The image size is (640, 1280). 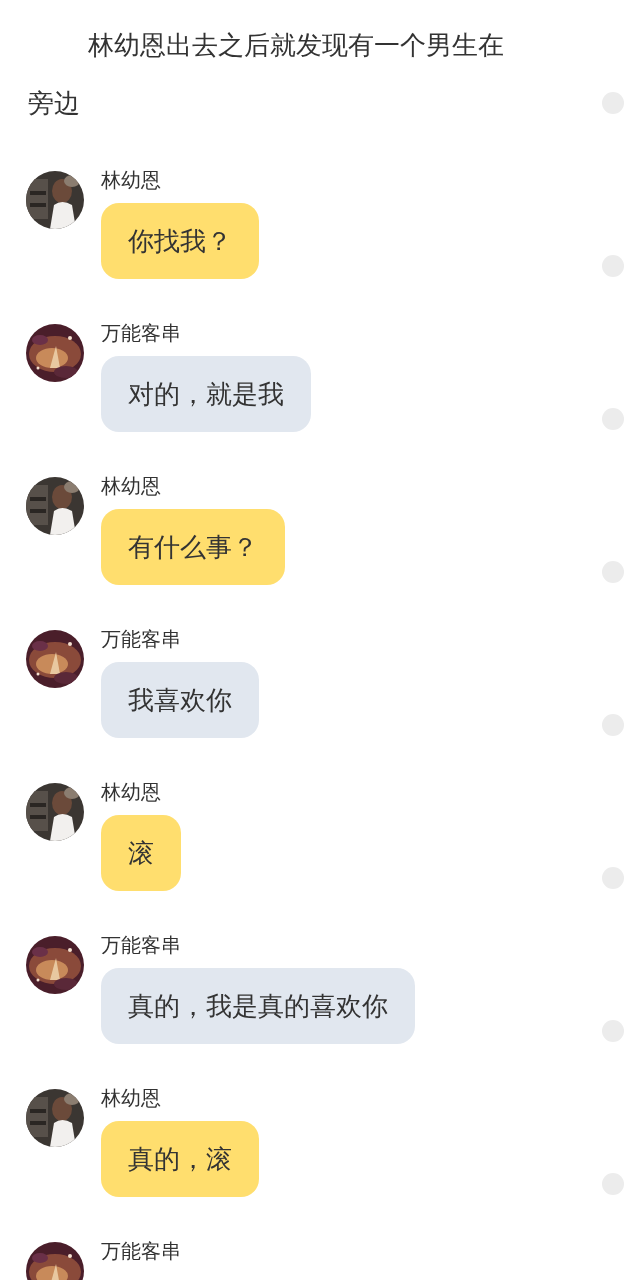 What do you see at coordinates (180, 700) in the screenshot?
I see `message-bubble: 我喜欢你` at bounding box center [180, 700].